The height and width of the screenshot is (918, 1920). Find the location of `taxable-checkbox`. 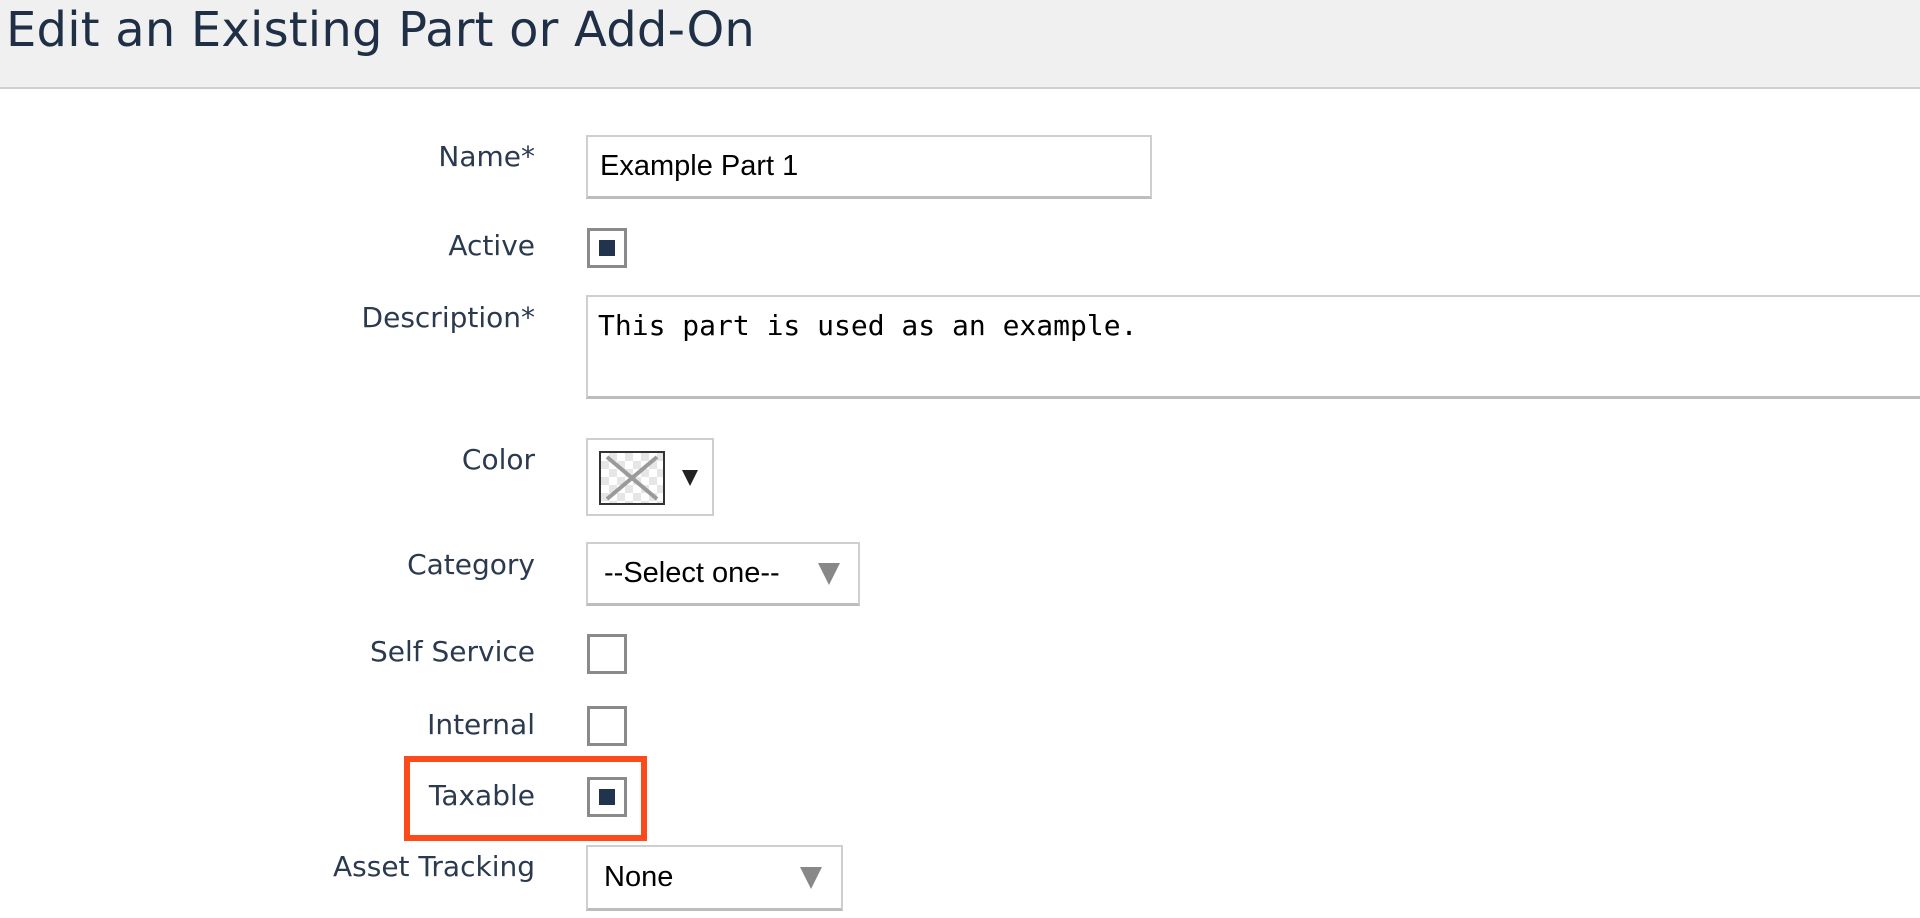

taxable-checkbox is located at coordinates (607, 797).